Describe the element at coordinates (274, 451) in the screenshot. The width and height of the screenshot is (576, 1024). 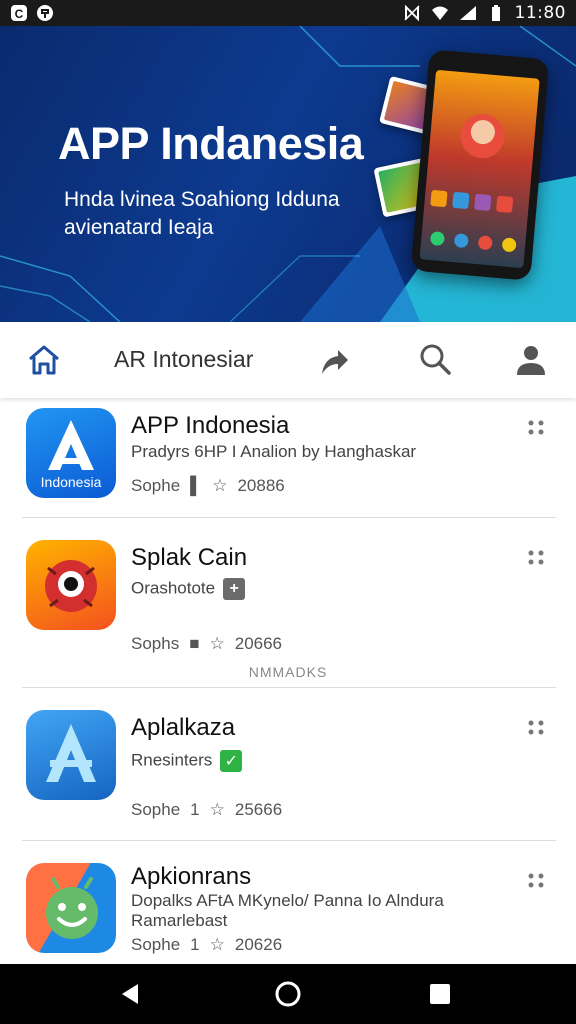
I see `app-developer: Pradyrs 6HP I Analion by Hanghaskar` at that location.